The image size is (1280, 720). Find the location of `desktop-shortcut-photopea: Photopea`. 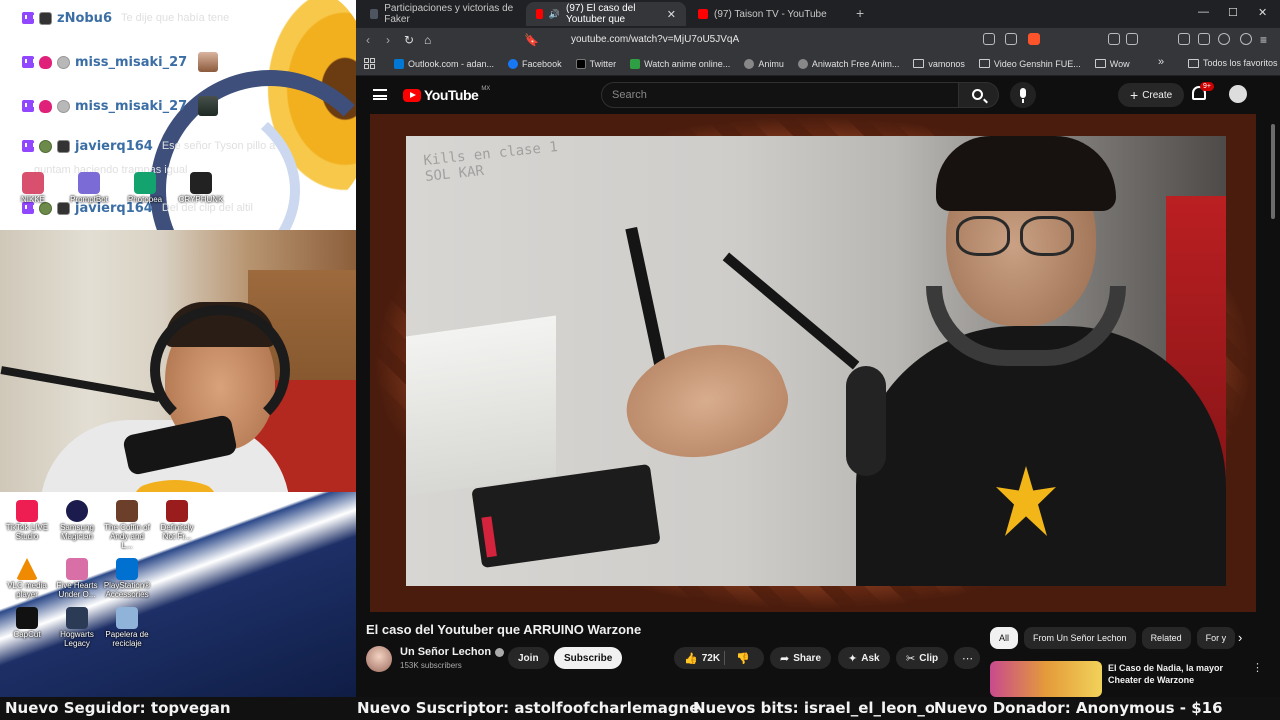

desktop-shortcut-photopea: Photopea is located at coordinates (145, 188).